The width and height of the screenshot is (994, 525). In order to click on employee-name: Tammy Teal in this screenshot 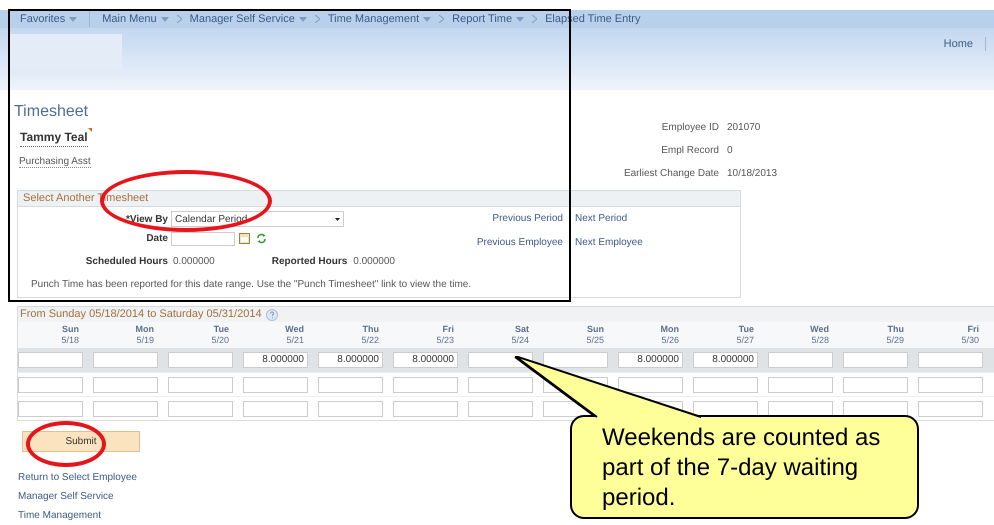, I will do `click(54, 137)`.